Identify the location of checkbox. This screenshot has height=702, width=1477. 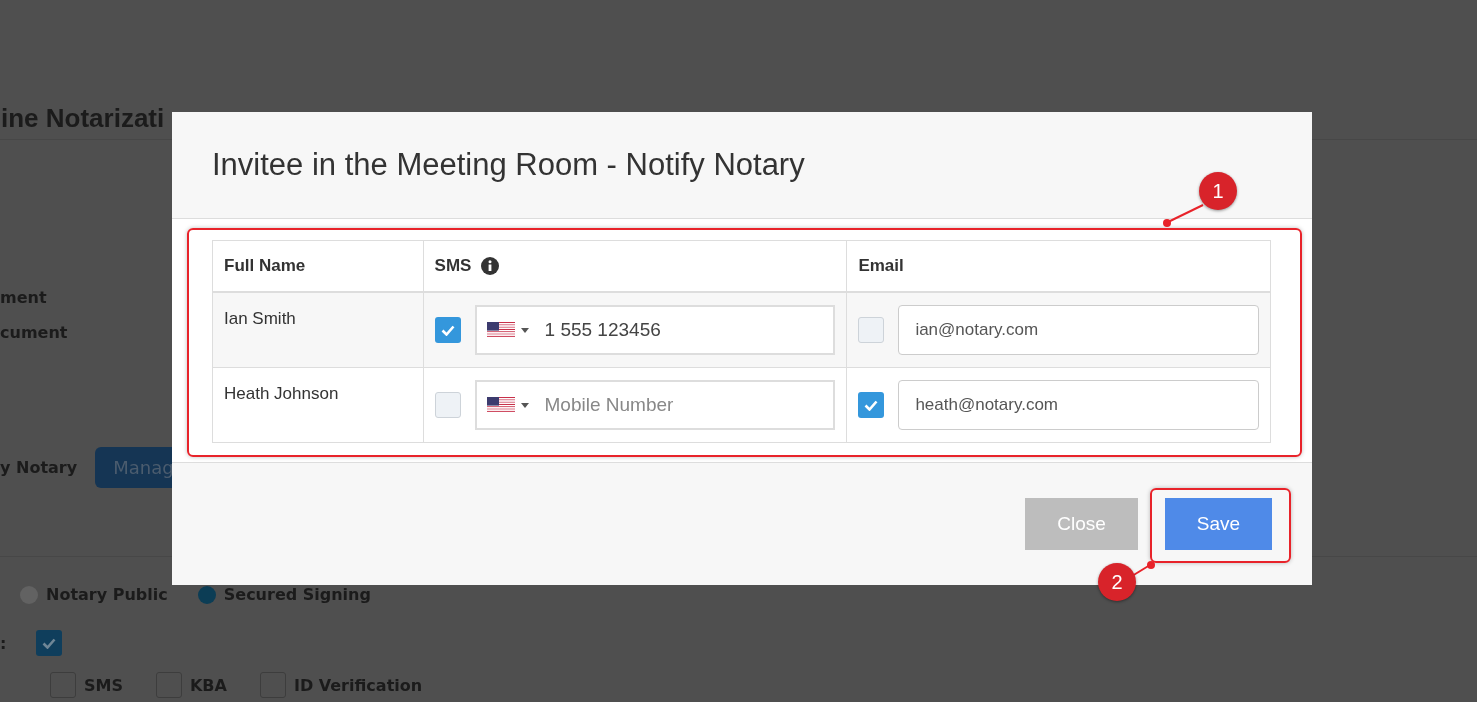
(49, 643).